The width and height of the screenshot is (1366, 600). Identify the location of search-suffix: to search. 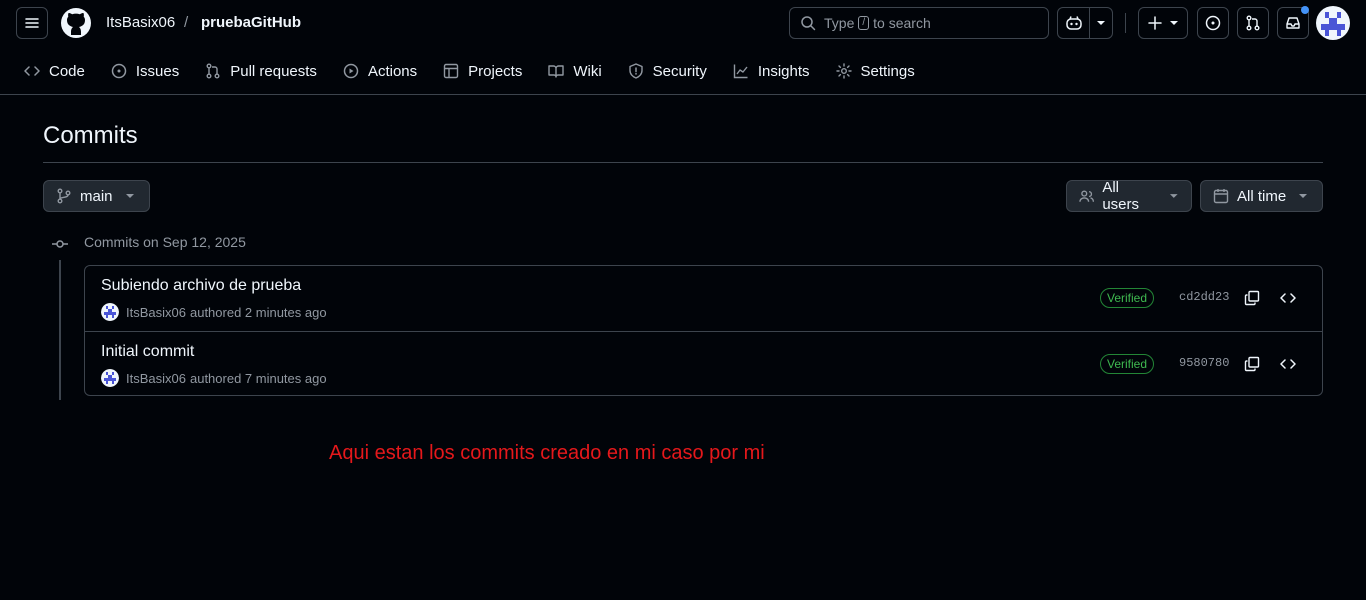
(902, 23).